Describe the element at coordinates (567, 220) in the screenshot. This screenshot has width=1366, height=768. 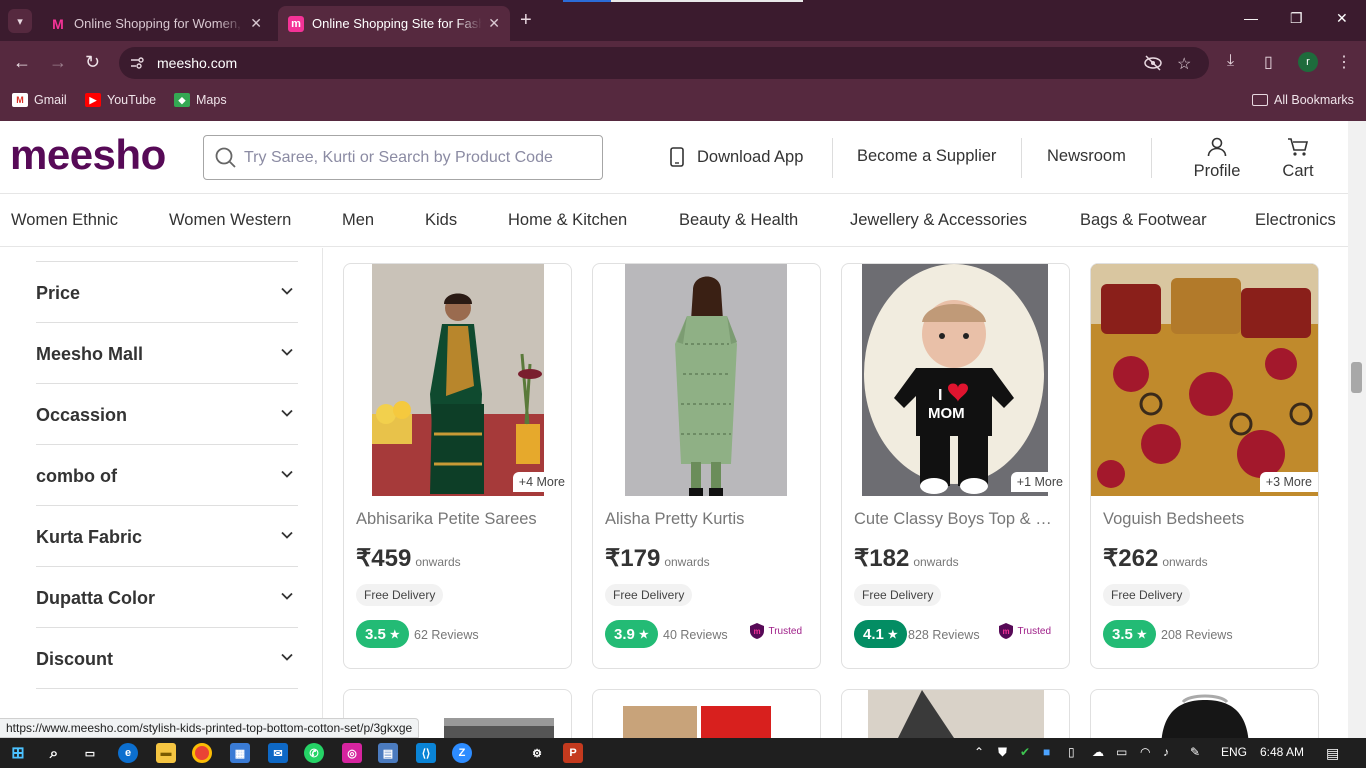
I see `category-home-kitchen: Home & Kitchen` at that location.